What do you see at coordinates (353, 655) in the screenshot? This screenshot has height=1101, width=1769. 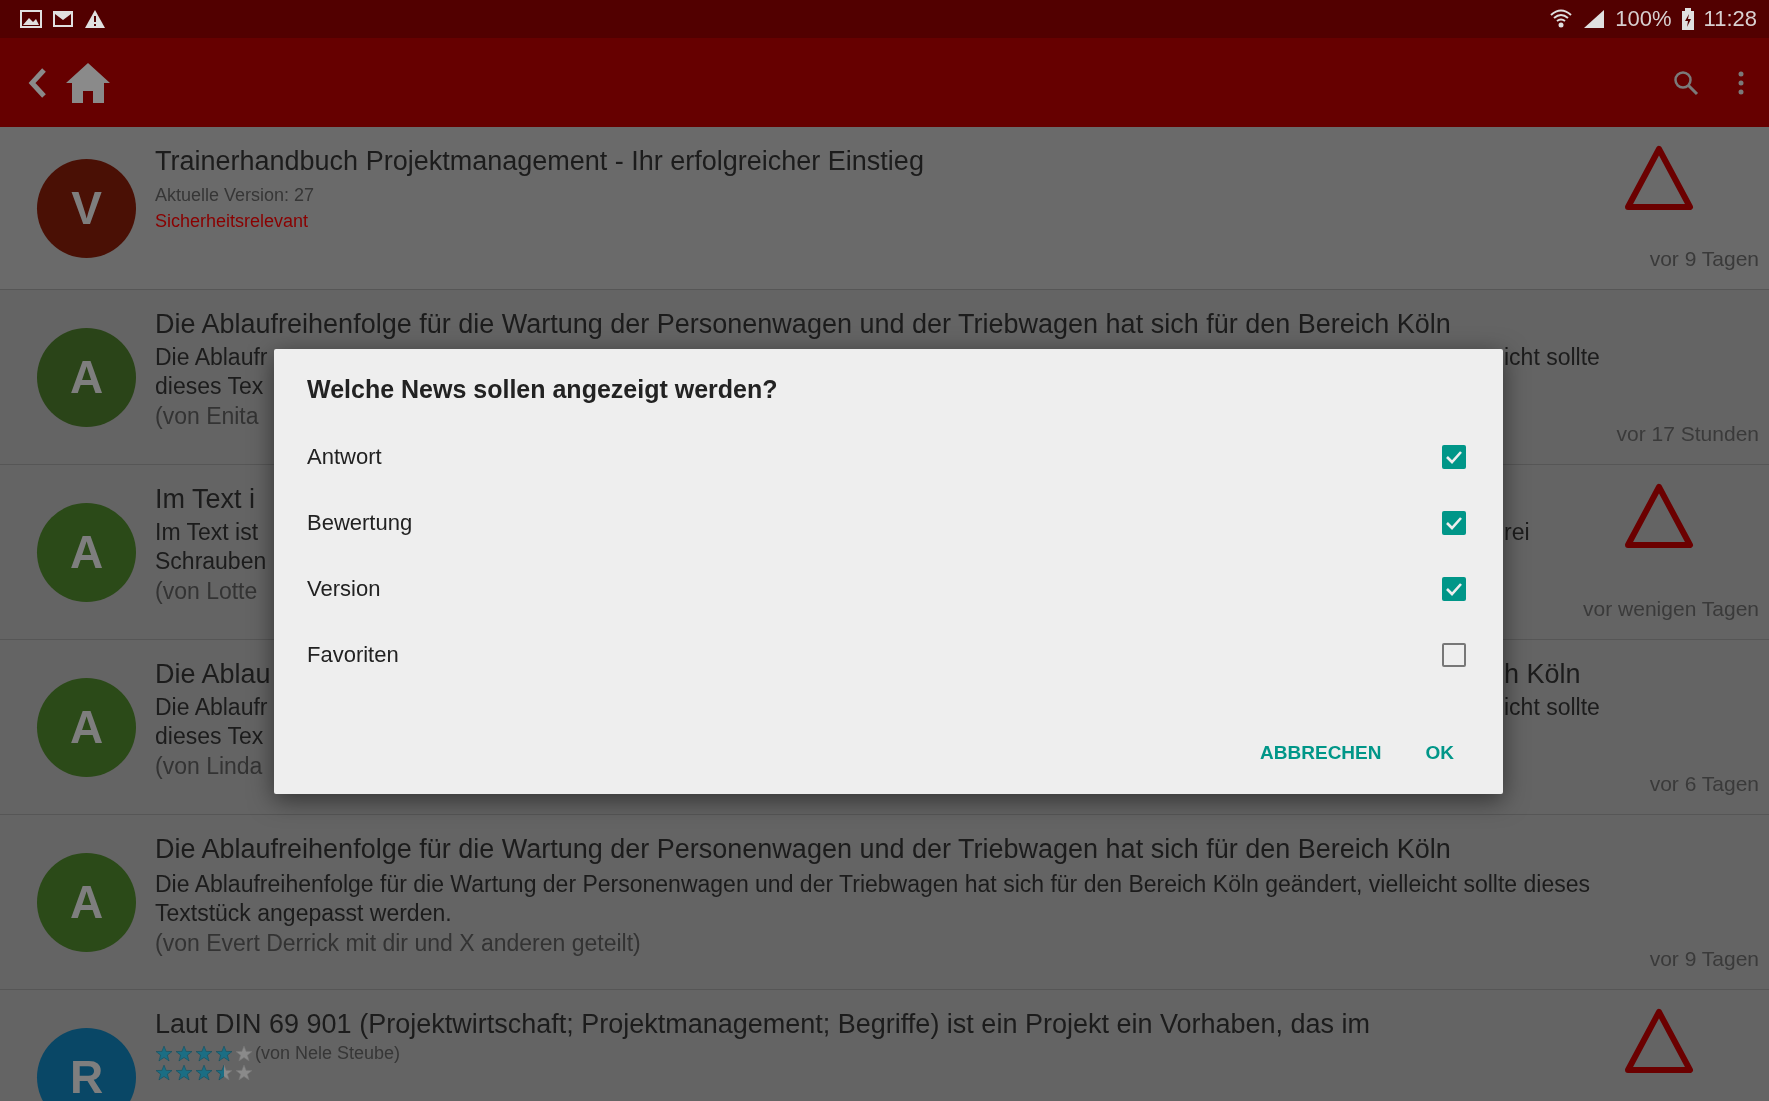 I see `option-label: Favoriten` at bounding box center [353, 655].